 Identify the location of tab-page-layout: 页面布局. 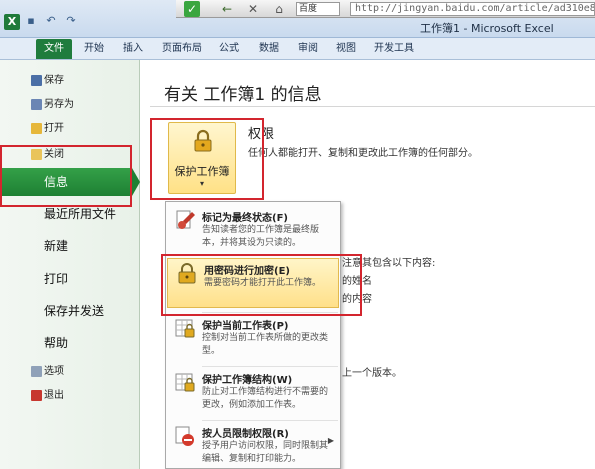
(182, 49).